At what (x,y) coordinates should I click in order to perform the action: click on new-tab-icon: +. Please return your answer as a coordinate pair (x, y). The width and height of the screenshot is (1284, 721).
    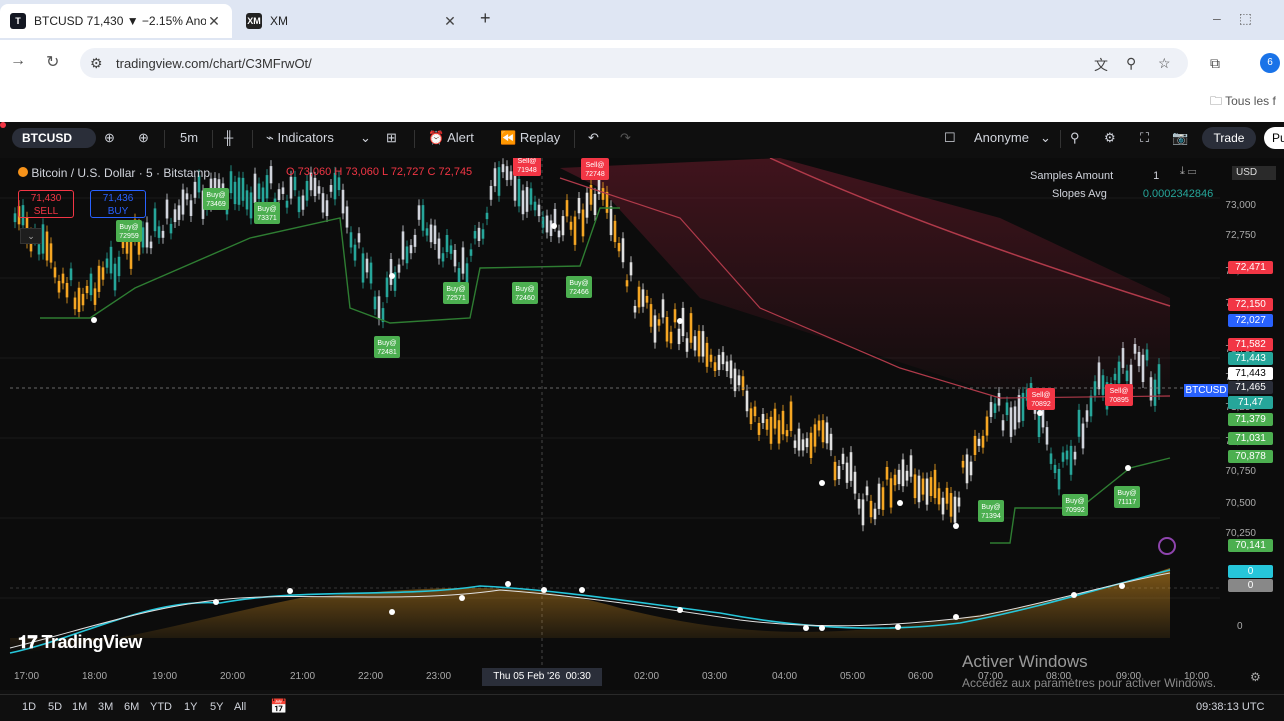
    Looking at the image, I should click on (485, 18).